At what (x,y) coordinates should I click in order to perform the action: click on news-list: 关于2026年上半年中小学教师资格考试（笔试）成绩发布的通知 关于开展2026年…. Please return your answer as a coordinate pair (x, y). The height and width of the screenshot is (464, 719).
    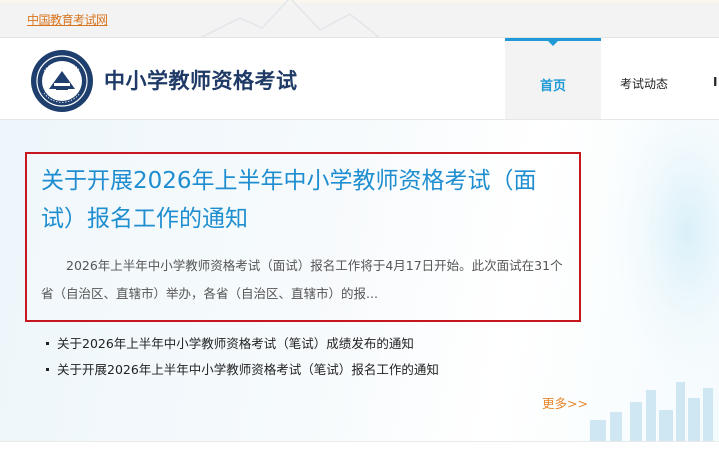
    Looking at the image, I should click on (242, 360).